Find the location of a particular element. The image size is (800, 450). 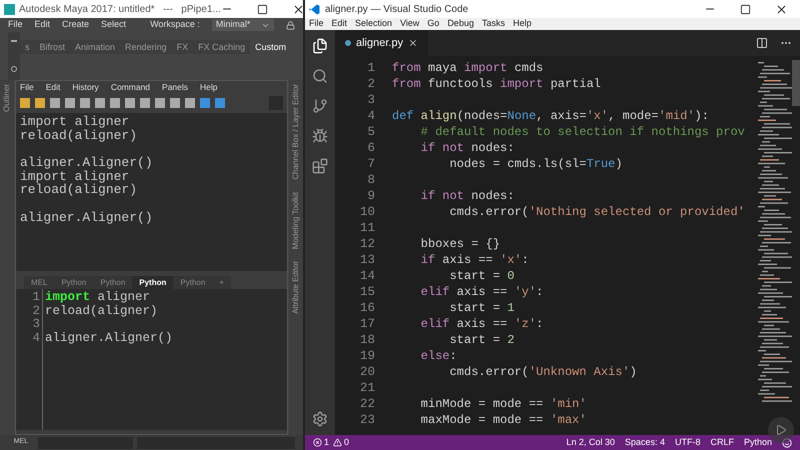

menu-item: View is located at coordinates (410, 24).